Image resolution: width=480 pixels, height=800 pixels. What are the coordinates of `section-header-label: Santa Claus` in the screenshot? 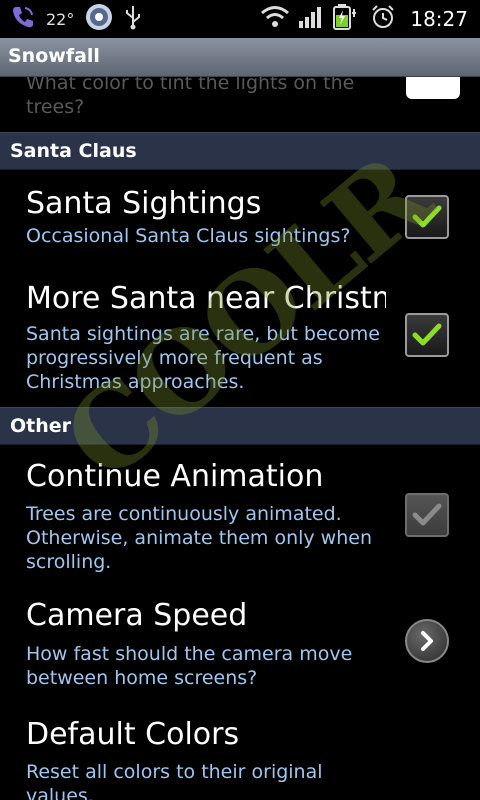 It's located at (73, 151).